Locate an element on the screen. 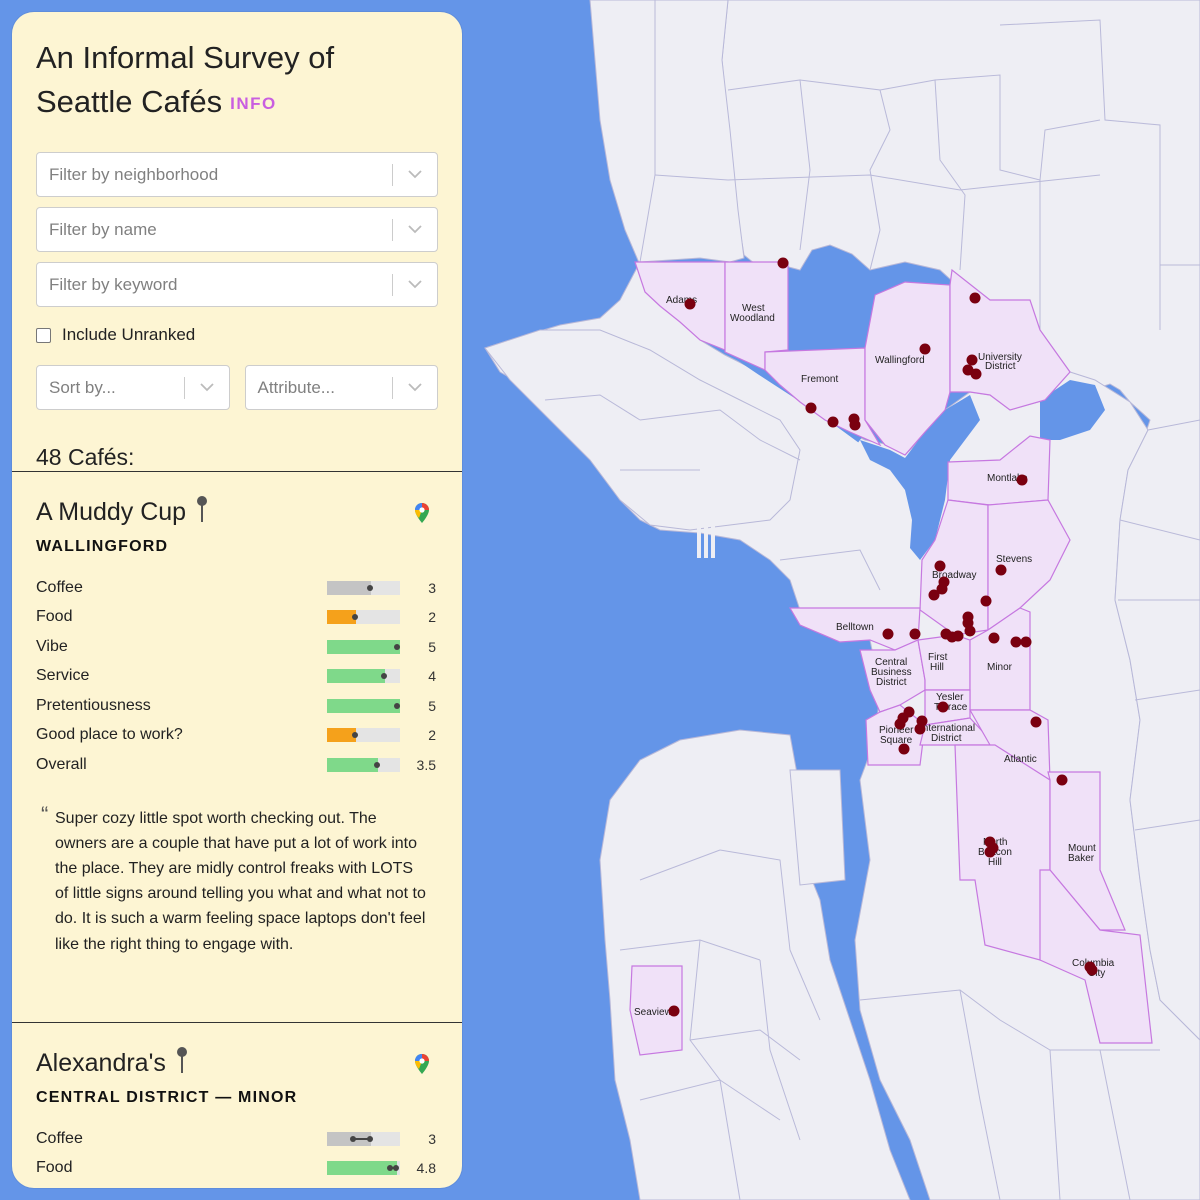 The width and height of the screenshot is (1200, 1200). label-broadway: Broadway is located at coordinates (954, 575).